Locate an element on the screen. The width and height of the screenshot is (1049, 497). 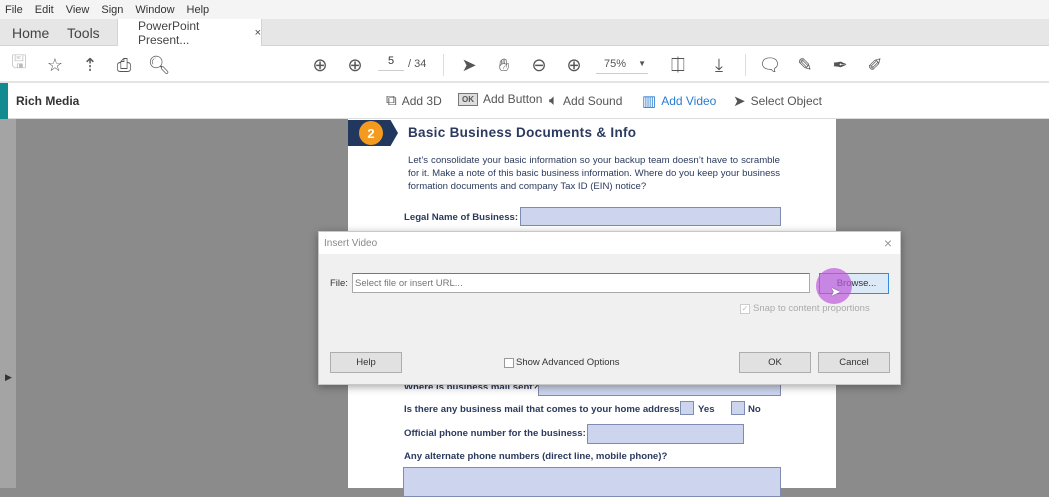
dialog-title: Insert Video is located at coordinates (609, 243).